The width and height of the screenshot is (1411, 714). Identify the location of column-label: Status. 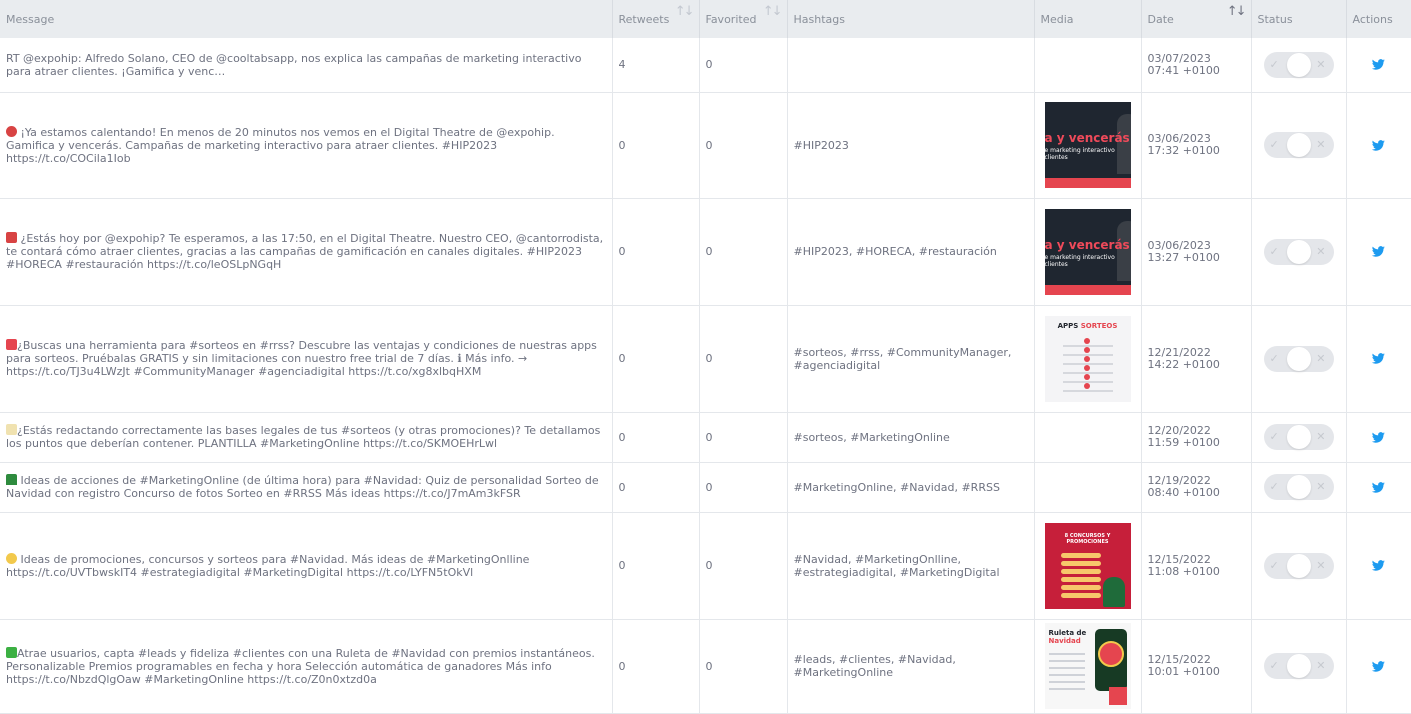
(1275, 19).